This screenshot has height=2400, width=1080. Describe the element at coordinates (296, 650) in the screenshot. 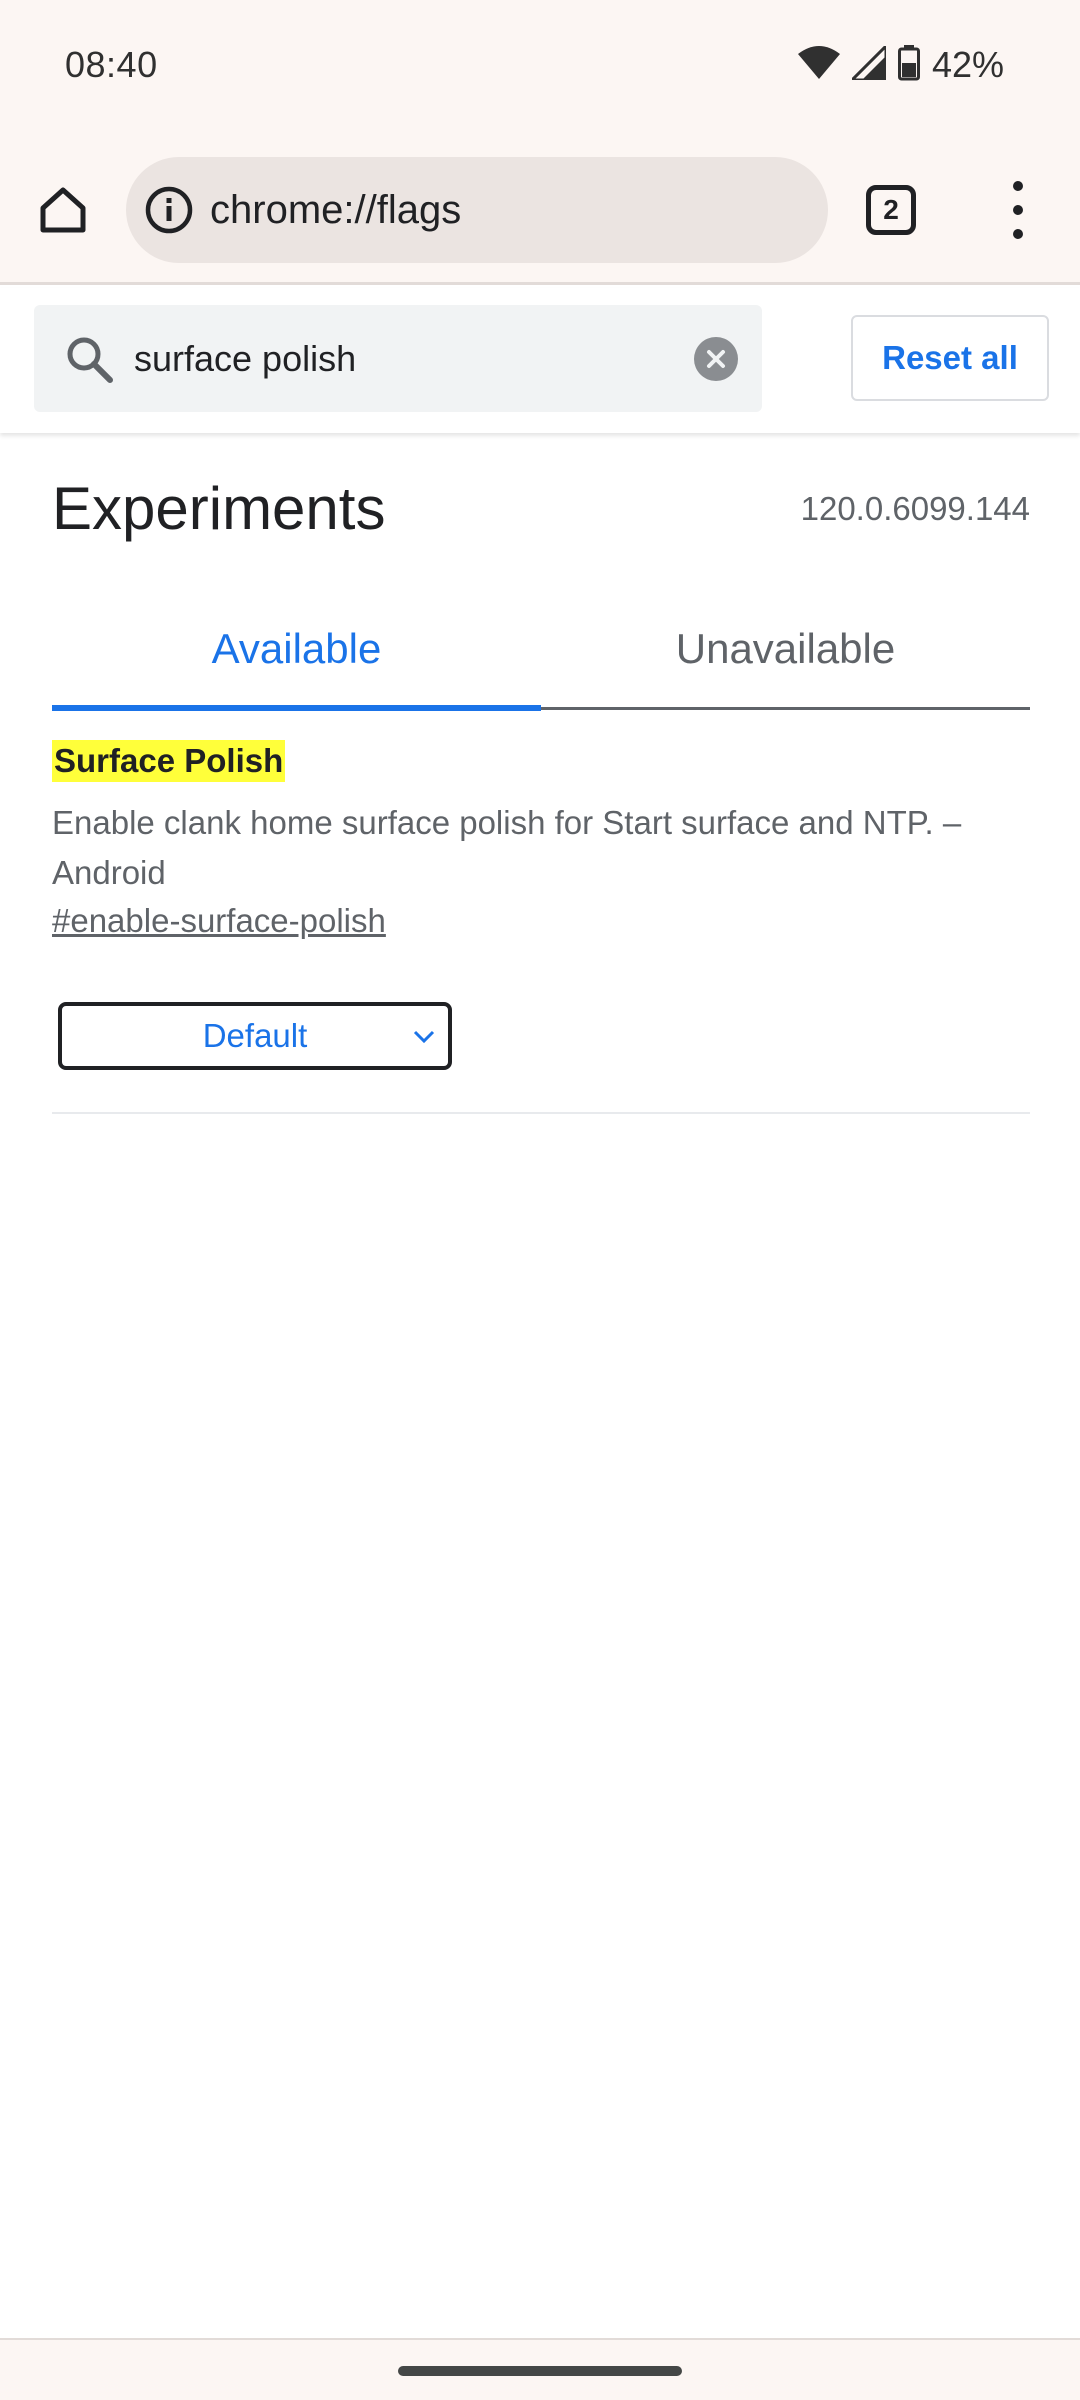

I see `tab-available: Available` at that location.